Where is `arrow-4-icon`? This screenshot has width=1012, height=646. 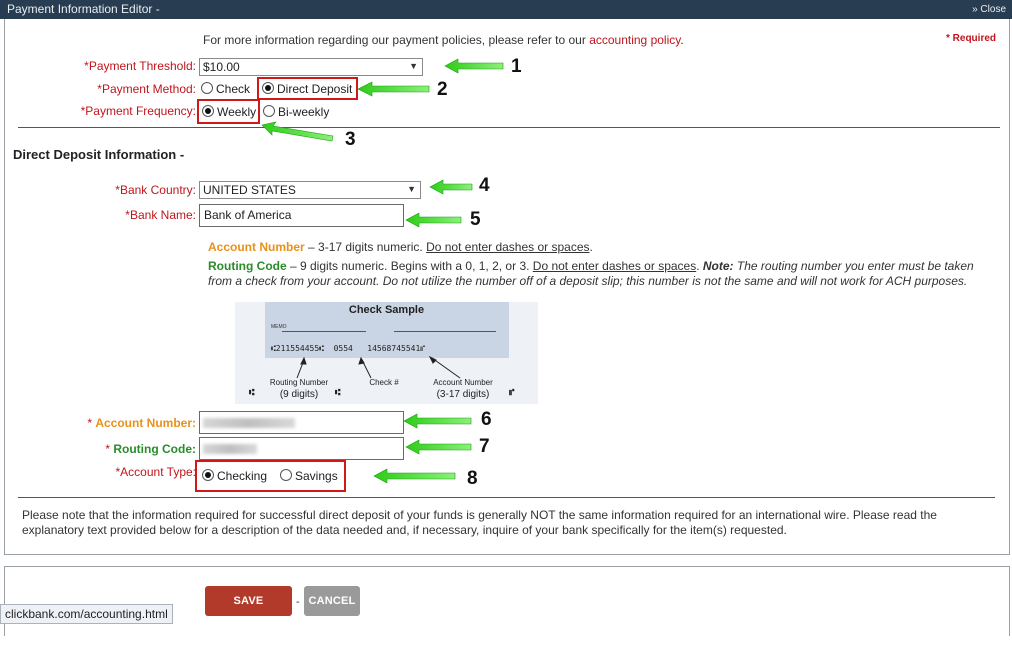 arrow-4-icon is located at coordinates (451, 187).